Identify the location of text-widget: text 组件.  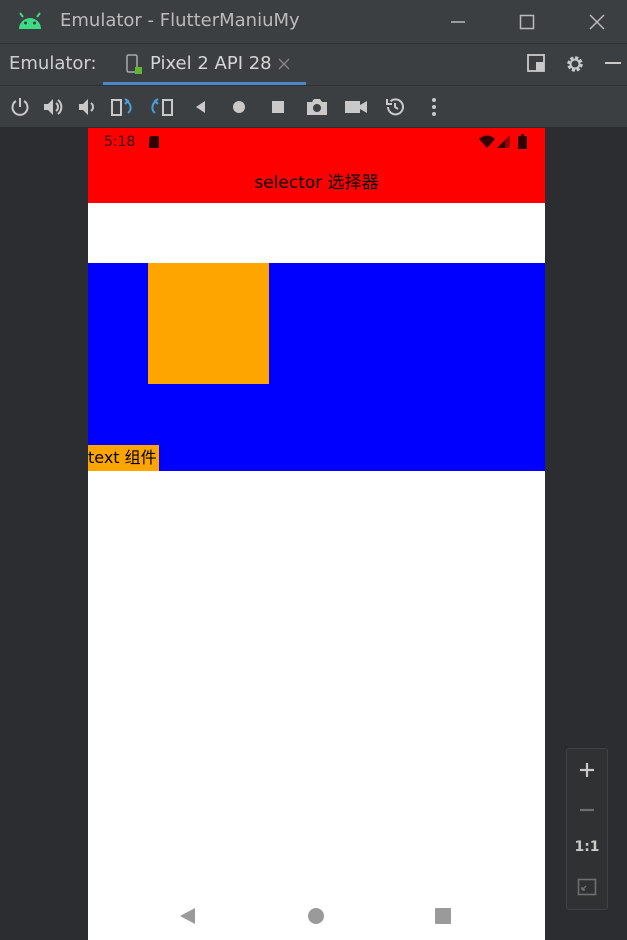
(123, 458).